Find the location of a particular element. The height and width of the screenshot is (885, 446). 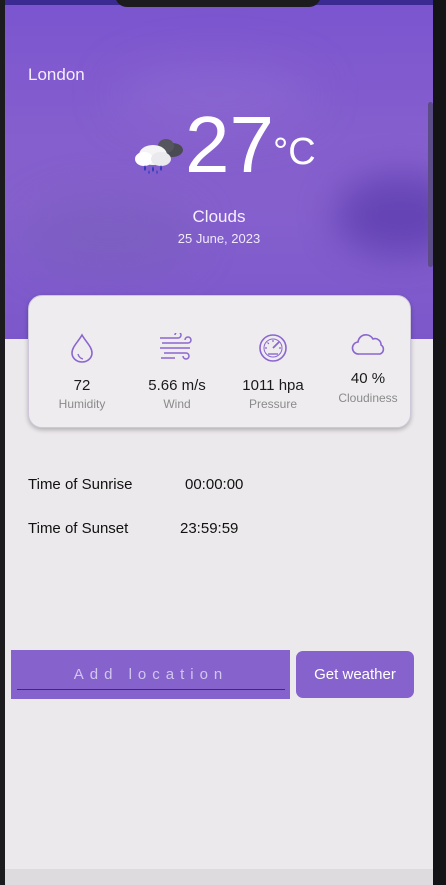

sunset-label: Time of Sunset is located at coordinates (78, 528).